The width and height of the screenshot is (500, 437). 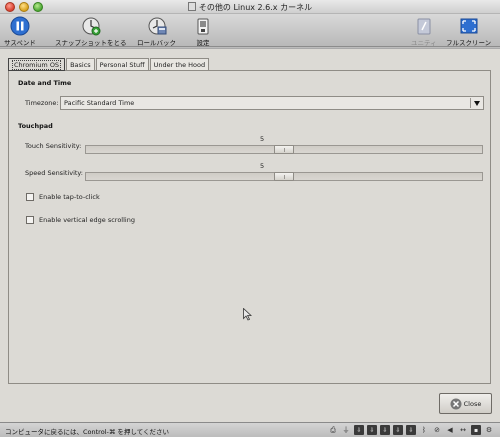 What do you see at coordinates (80, 65) in the screenshot?
I see `tab-label: Basics` at bounding box center [80, 65].